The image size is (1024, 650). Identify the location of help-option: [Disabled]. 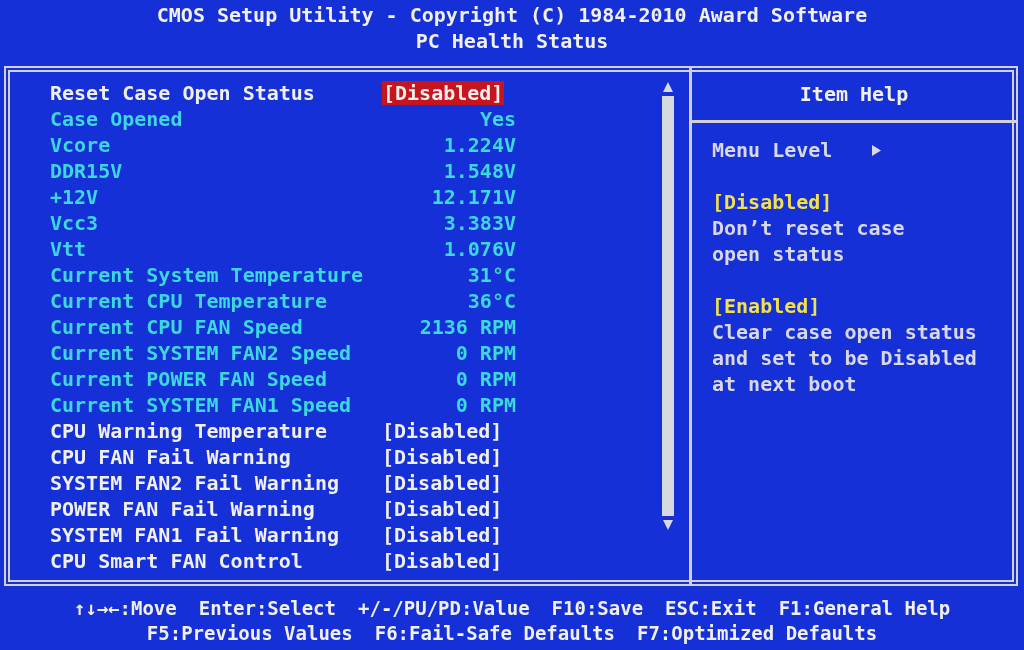
(864, 202).